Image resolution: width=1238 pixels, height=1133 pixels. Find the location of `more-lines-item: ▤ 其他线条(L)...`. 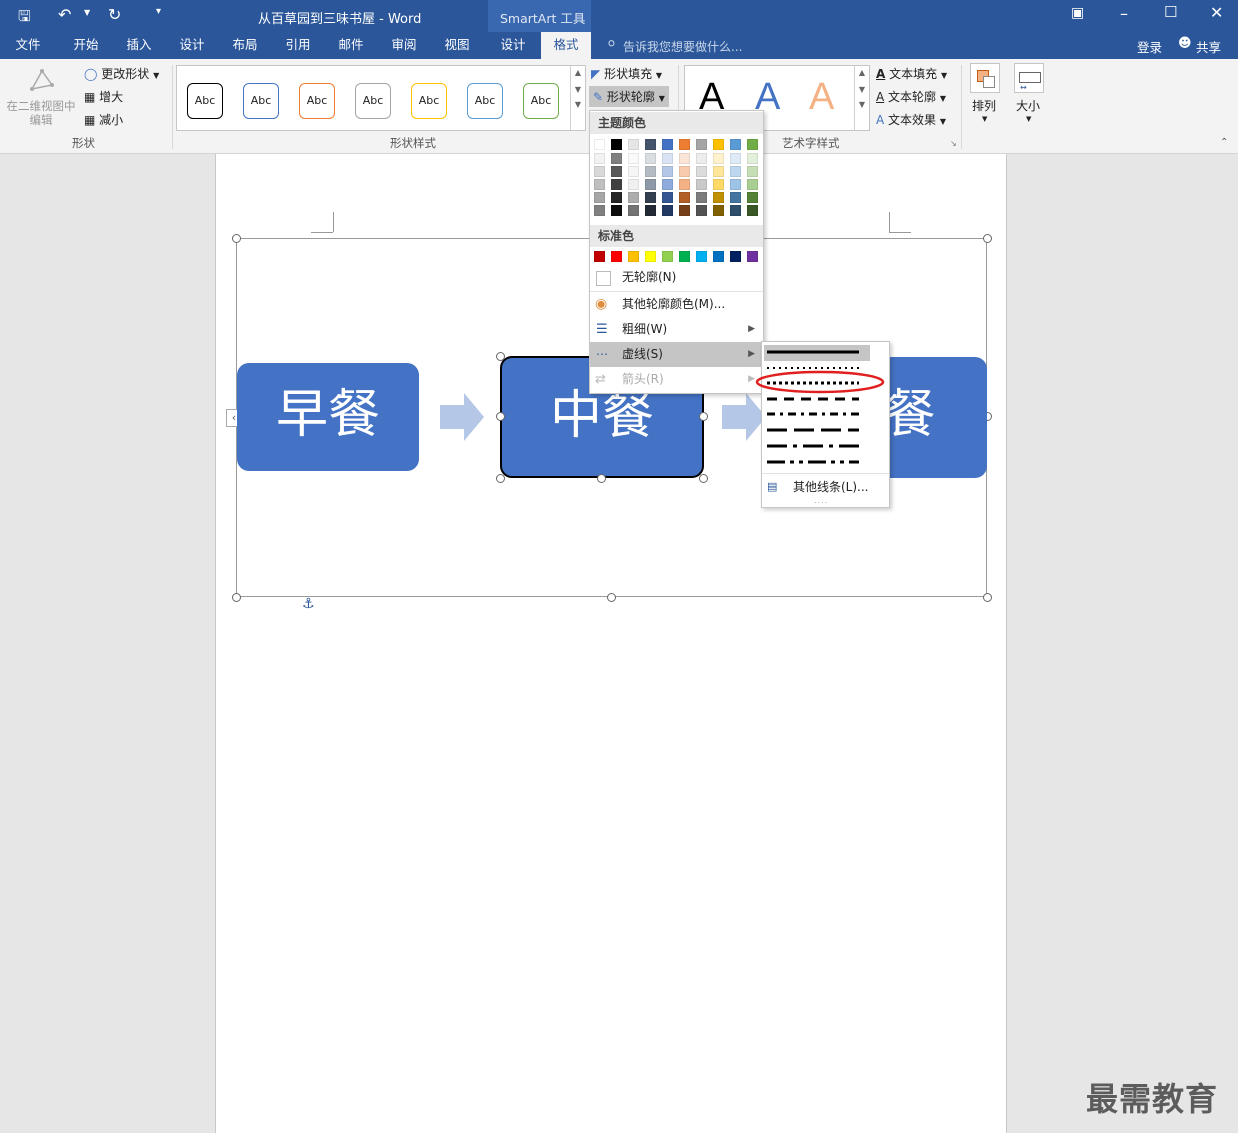

more-lines-item: ▤ 其他线条(L)... is located at coordinates (825, 487).